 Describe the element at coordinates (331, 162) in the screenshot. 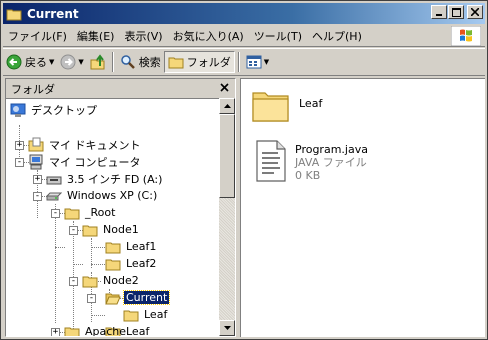

I see `file-type: JAVA ファイル` at that location.